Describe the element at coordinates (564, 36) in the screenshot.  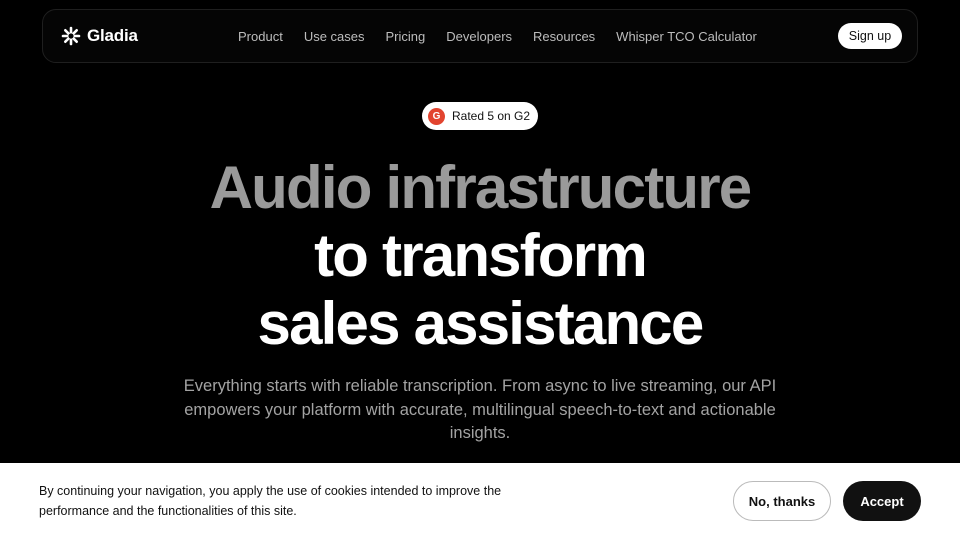
I see `nav-link-resources: Resources` at that location.